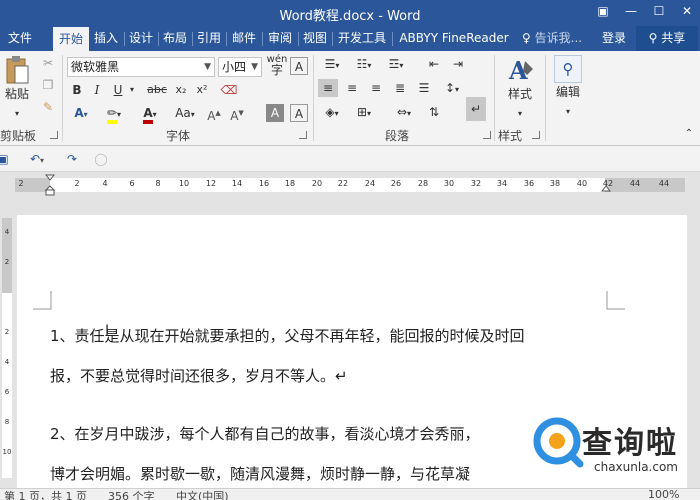 The width and height of the screenshot is (700, 500). I want to click on ruler-tick: 4, so click(105, 183).